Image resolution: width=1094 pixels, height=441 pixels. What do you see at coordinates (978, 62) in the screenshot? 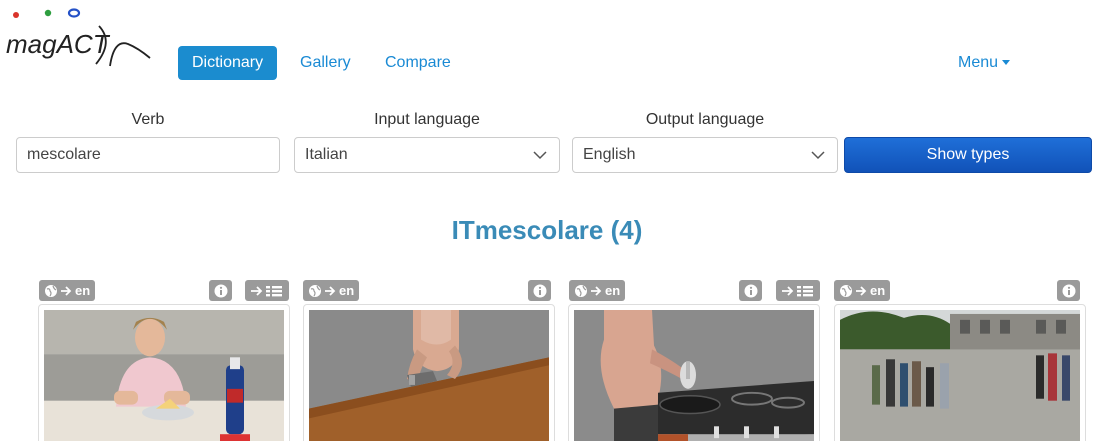
I see `menu-label: Menu` at bounding box center [978, 62].